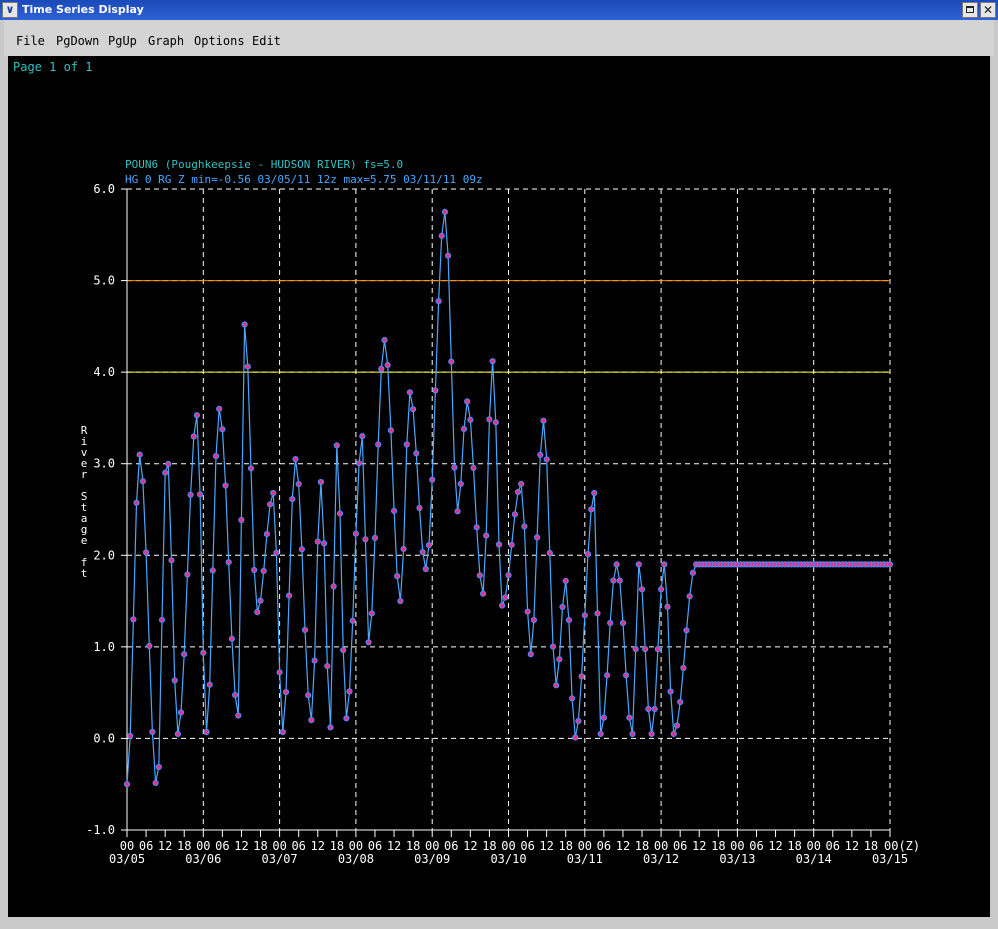 The width and height of the screenshot is (998, 929). Describe the element at coordinates (266, 41) in the screenshot. I see `menu-edit: Edit` at that location.